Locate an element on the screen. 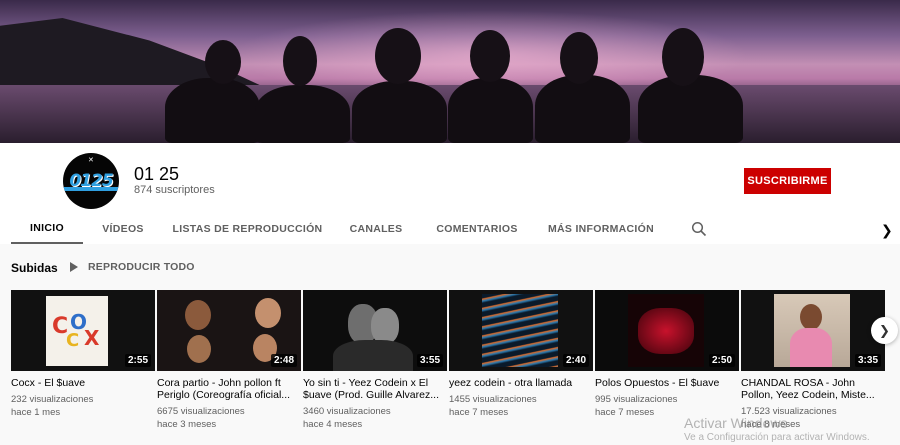 The width and height of the screenshot is (900, 445). subscriber-count: 874 suscriptores is located at coordinates (174, 190).